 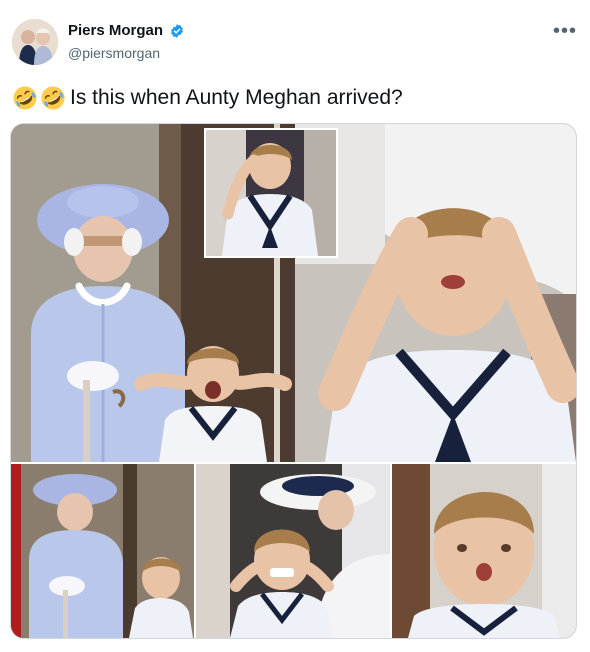 I want to click on photo-queen-with-prince, so click(x=102, y=551).